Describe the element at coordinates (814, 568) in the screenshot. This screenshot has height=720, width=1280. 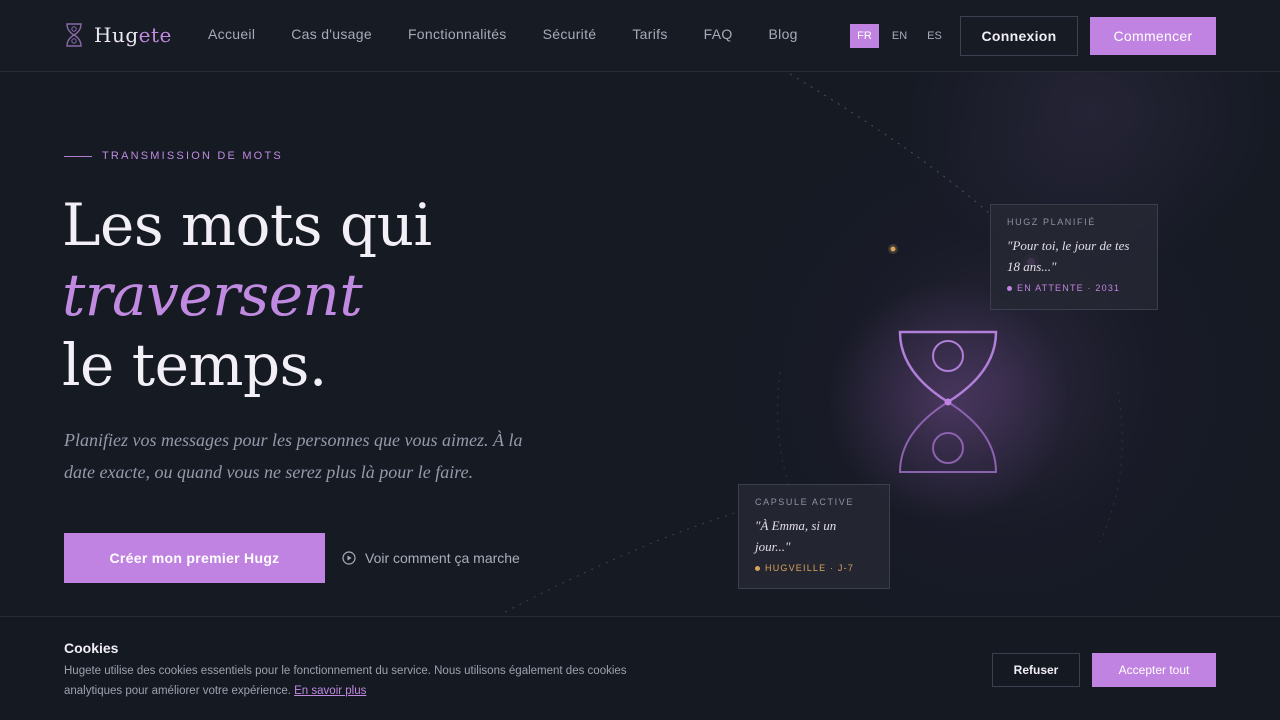
I see `card-status: HUGVEILLE · J-7` at that location.